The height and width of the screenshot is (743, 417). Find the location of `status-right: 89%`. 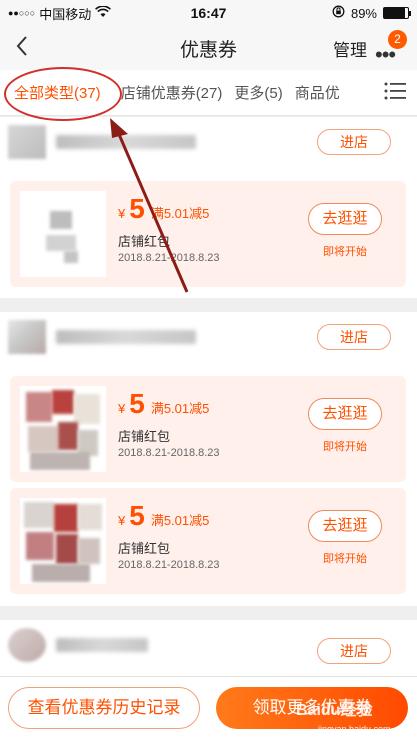

status-right: 89% is located at coordinates (330, 13).